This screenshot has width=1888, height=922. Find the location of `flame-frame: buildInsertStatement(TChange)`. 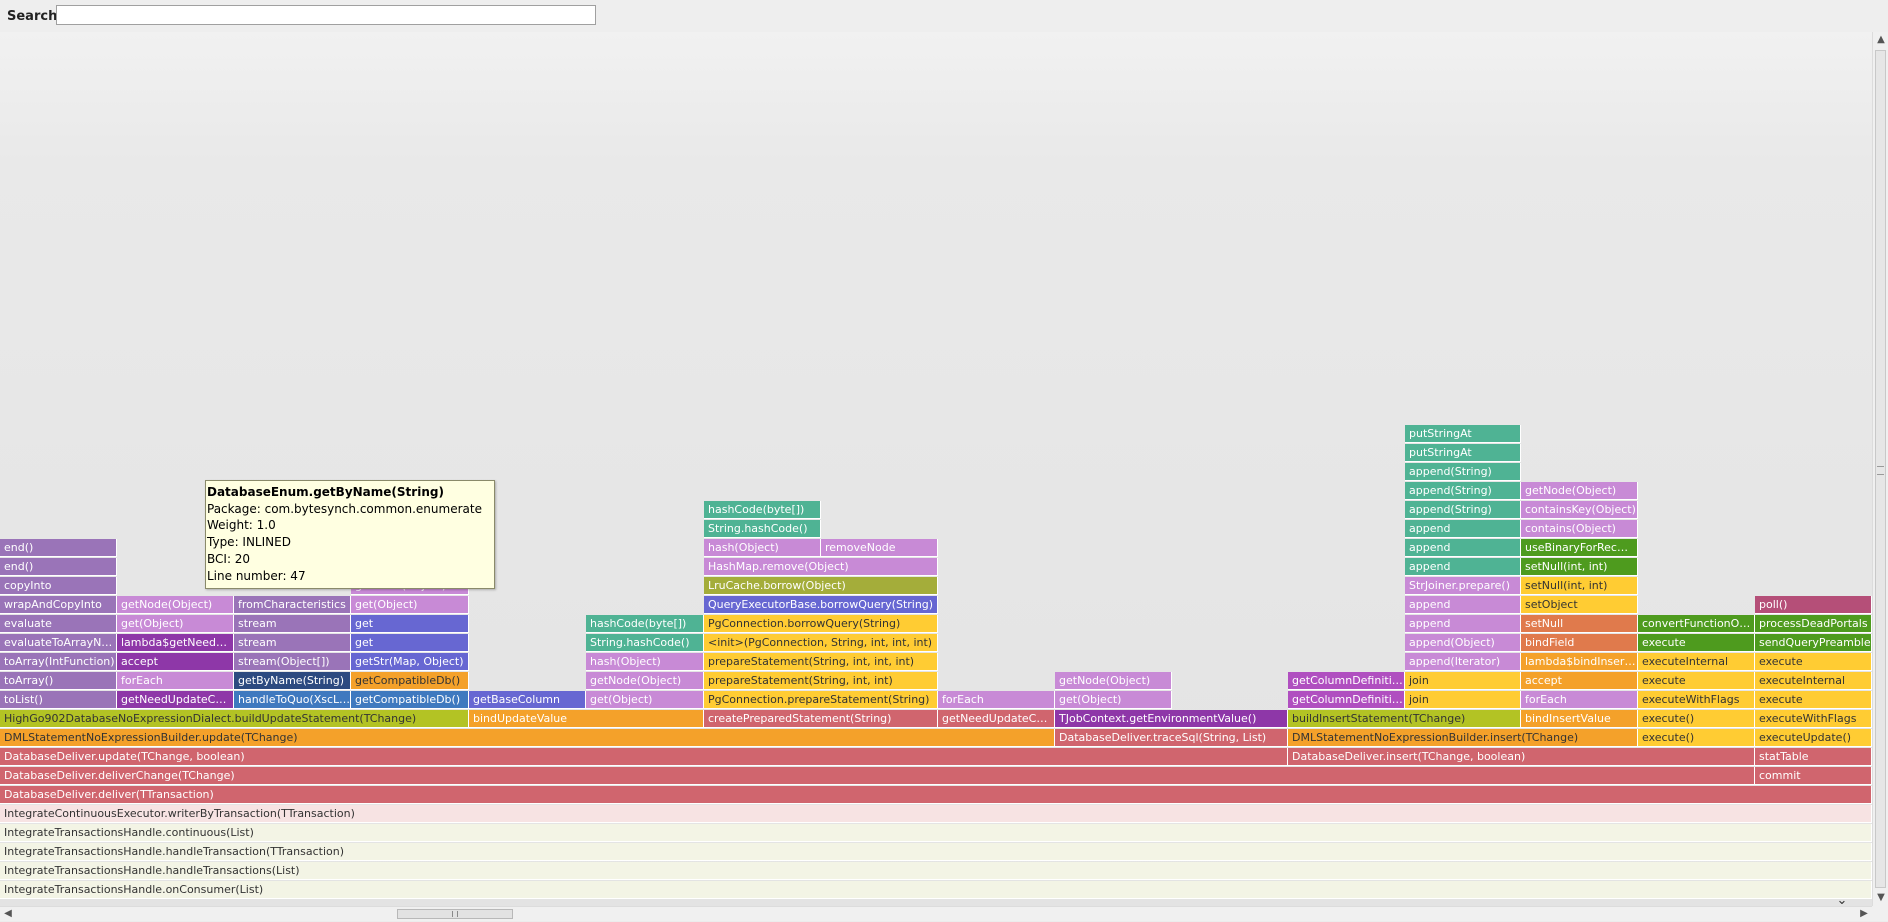

flame-frame: buildInsertStatement(TChange) is located at coordinates (1404, 719).